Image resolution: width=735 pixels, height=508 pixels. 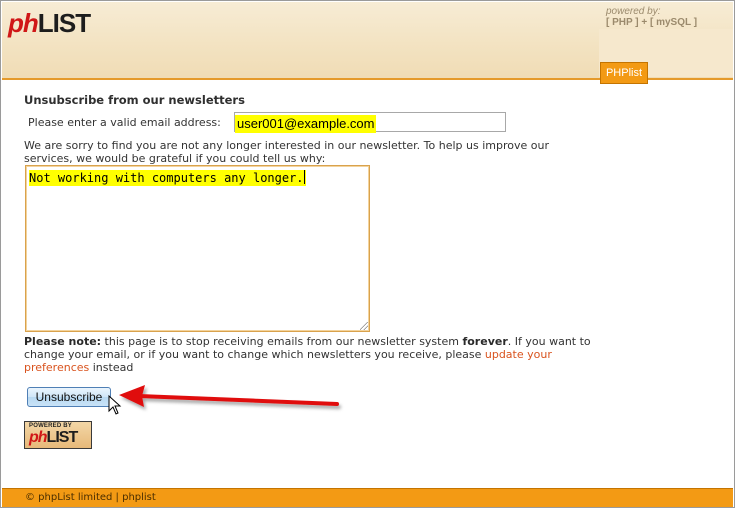 I want to click on reason-text: Not working with computers any longer., so click(x=166, y=178).